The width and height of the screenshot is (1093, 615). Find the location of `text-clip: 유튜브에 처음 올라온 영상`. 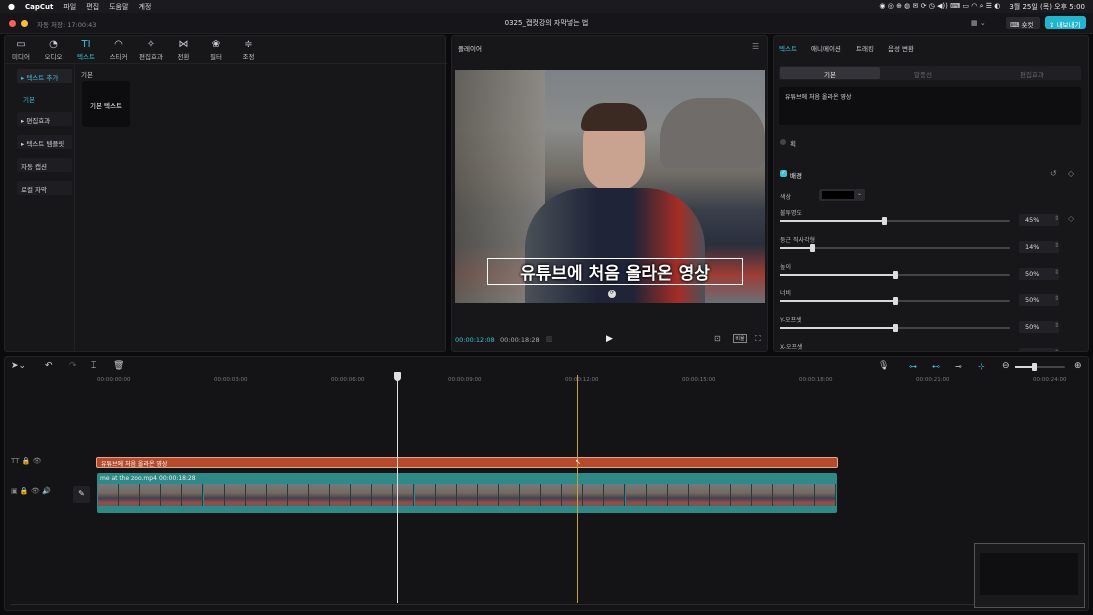

text-clip: 유튜브에 처음 올라온 영상 is located at coordinates (467, 462).